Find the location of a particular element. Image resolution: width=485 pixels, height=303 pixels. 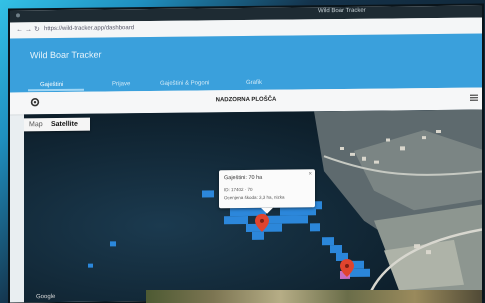

tab-gajestini: Gaještini is located at coordinates (51, 85).